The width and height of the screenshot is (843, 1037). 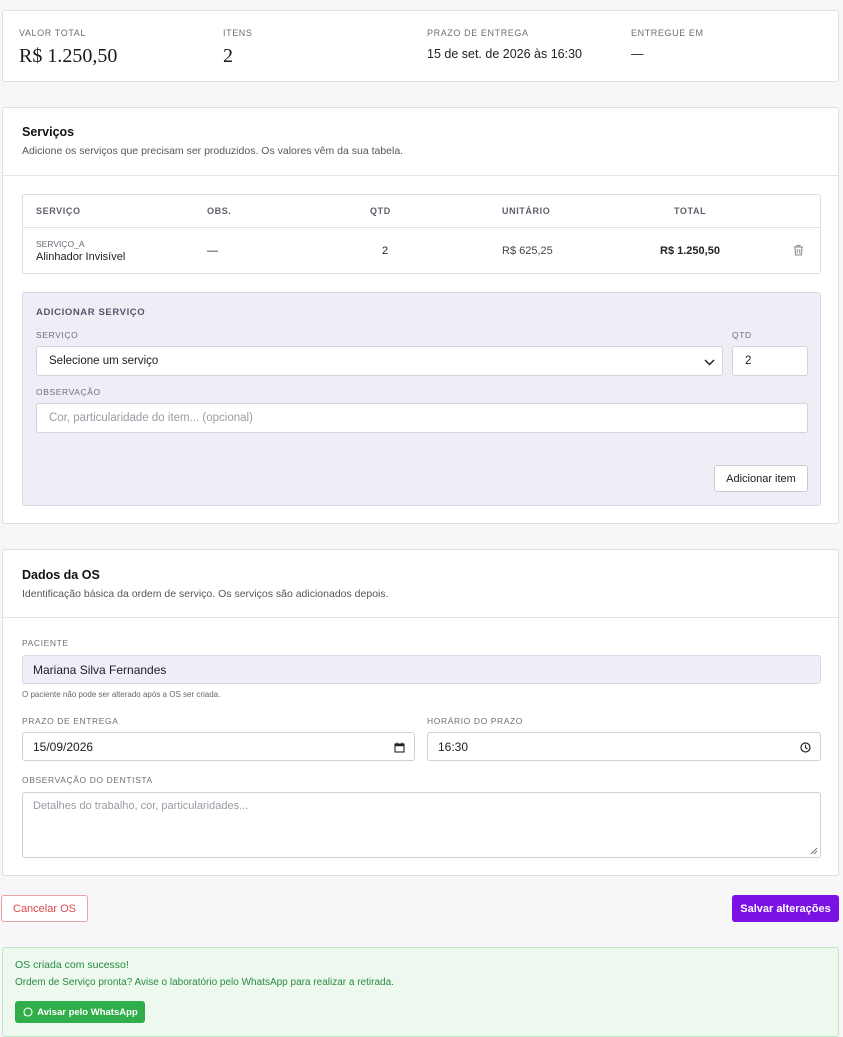 I want to click on column-header: SERVIÇO, so click(x=58, y=211).